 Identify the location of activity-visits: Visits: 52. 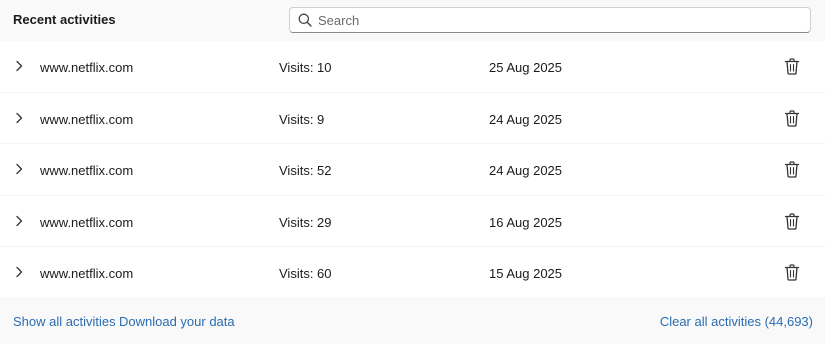
(305, 171).